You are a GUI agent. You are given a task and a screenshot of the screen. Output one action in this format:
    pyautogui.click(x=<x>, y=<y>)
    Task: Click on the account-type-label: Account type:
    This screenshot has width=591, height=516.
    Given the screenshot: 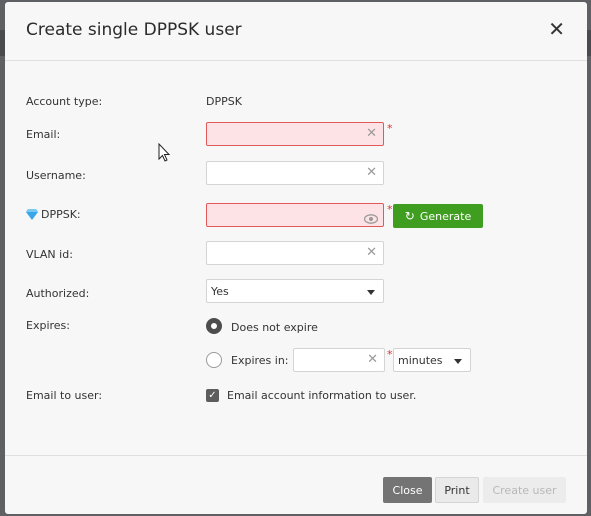 What is the action you would take?
    pyautogui.click(x=64, y=101)
    